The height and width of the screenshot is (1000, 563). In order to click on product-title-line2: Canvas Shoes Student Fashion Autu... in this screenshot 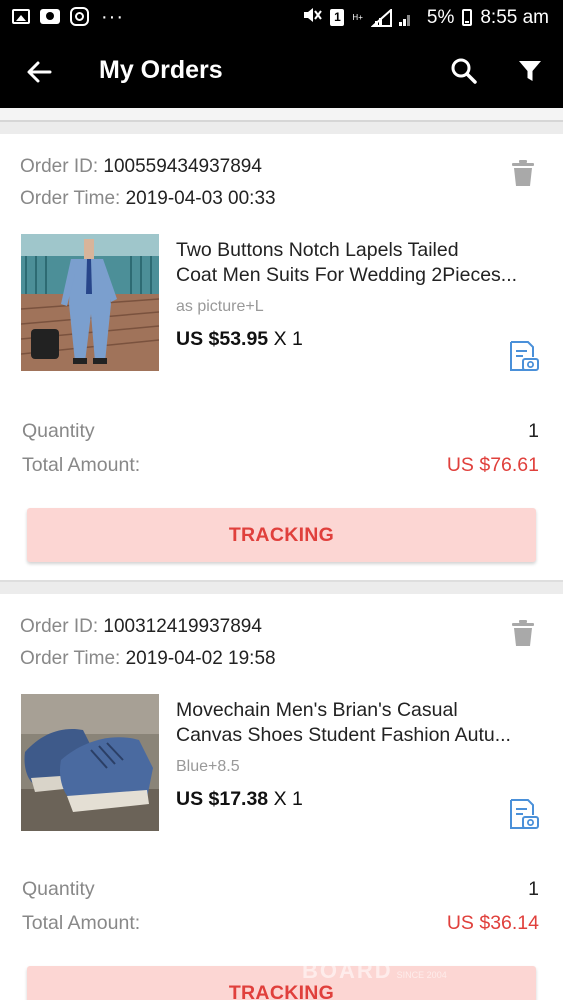, I will do `click(343, 735)`.